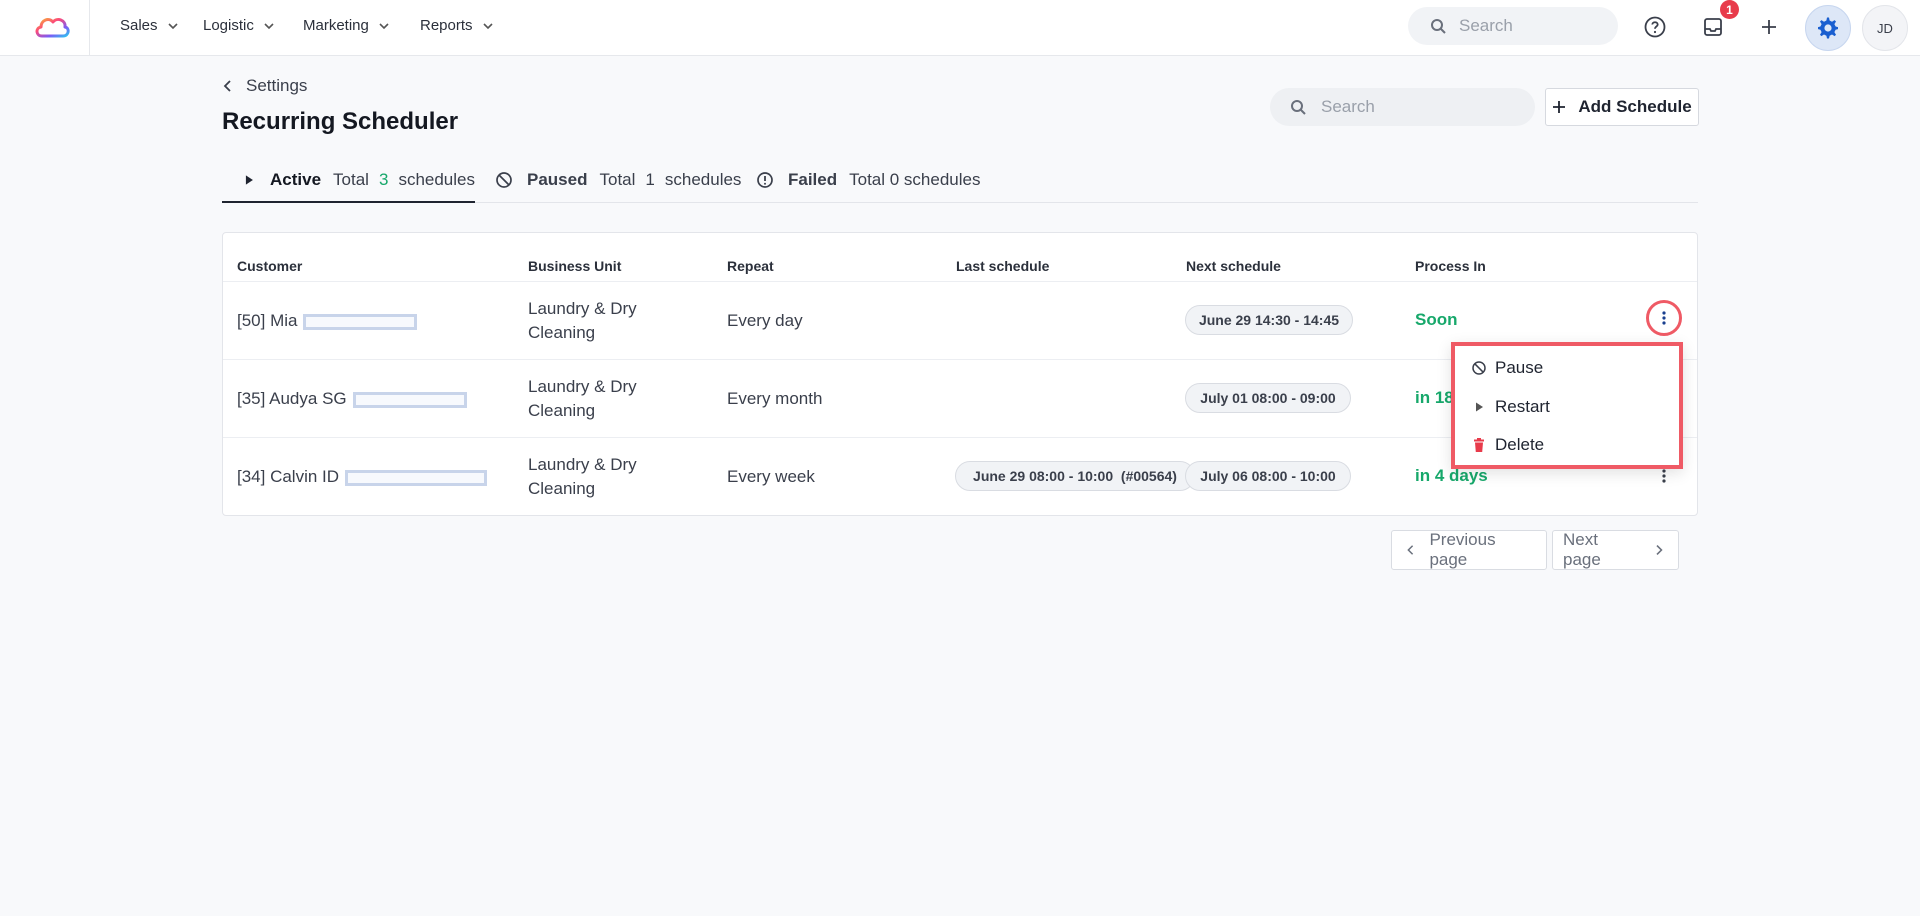 Image resolution: width=1920 pixels, height=916 pixels. What do you see at coordinates (703, 179) in the screenshot?
I see `tab-paused-suffix: schedules` at bounding box center [703, 179].